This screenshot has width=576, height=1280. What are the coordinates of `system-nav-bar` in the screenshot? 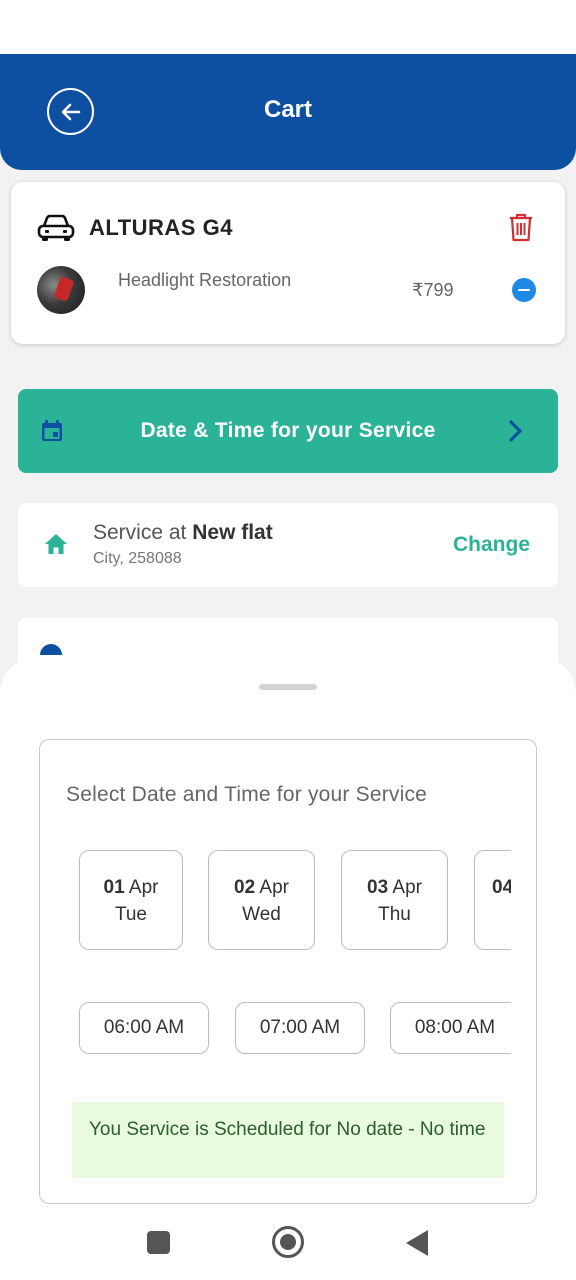 It's located at (288, 1242).